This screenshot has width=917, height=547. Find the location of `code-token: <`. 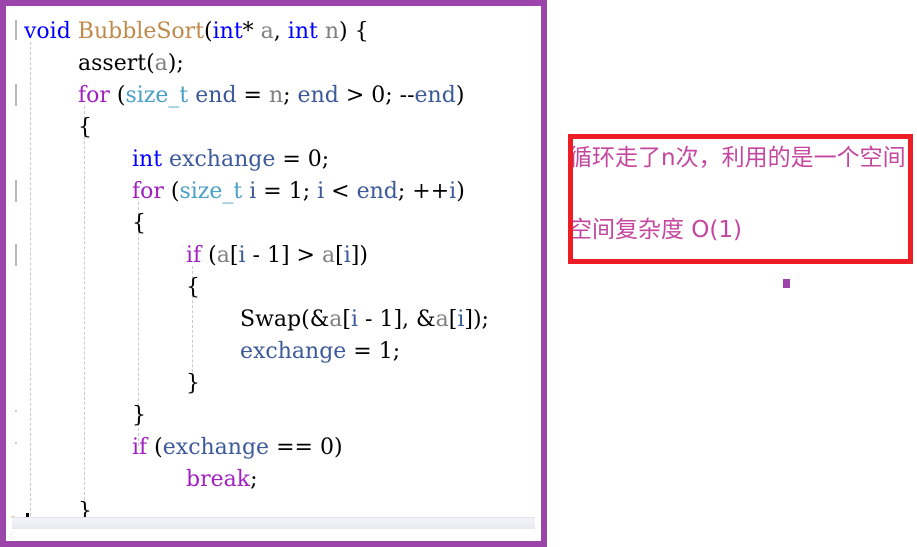

code-token: < is located at coordinates (340, 191).